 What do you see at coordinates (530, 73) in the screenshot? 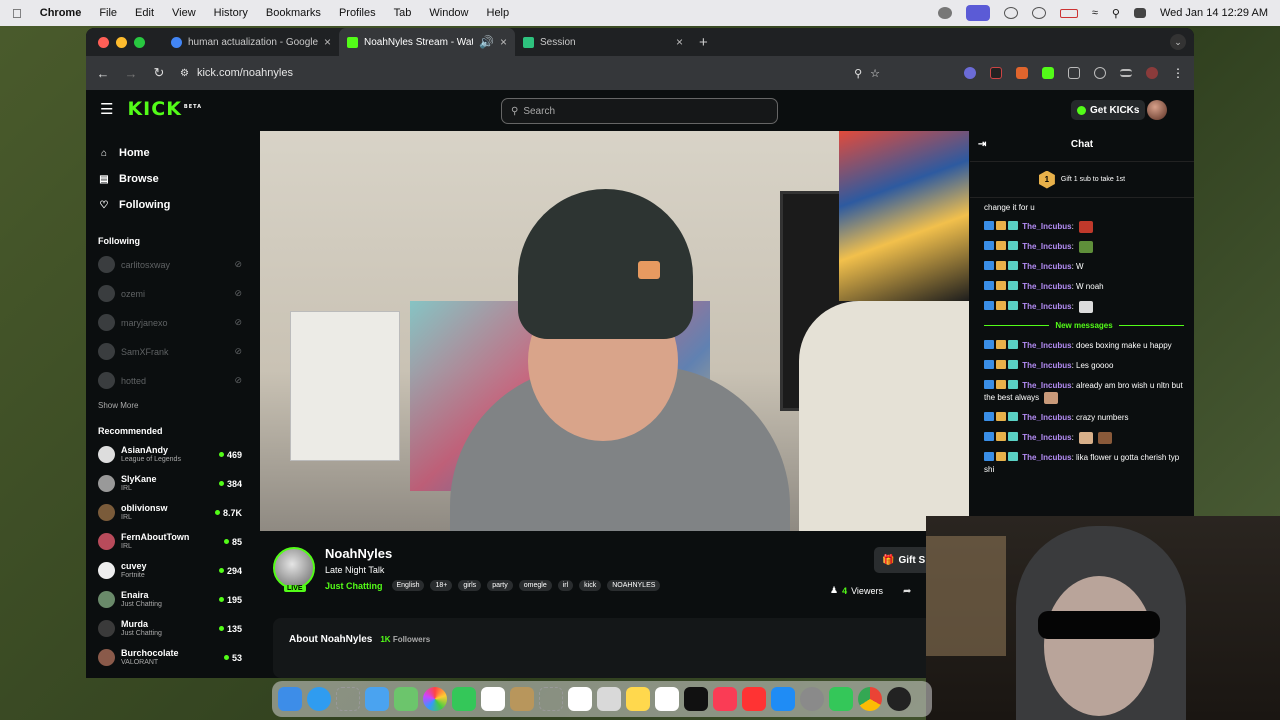
I see `address-bar: ⚙ kick.com/noahnyles ⚲ ☆` at bounding box center [530, 73].